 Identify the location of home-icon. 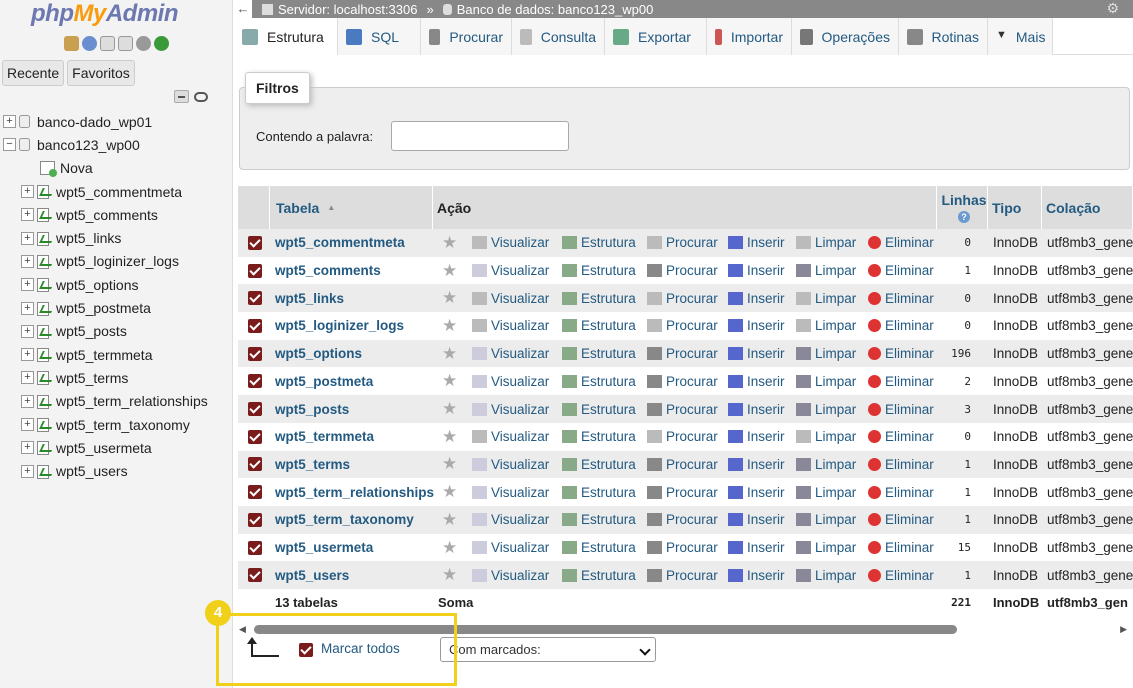
(71, 43).